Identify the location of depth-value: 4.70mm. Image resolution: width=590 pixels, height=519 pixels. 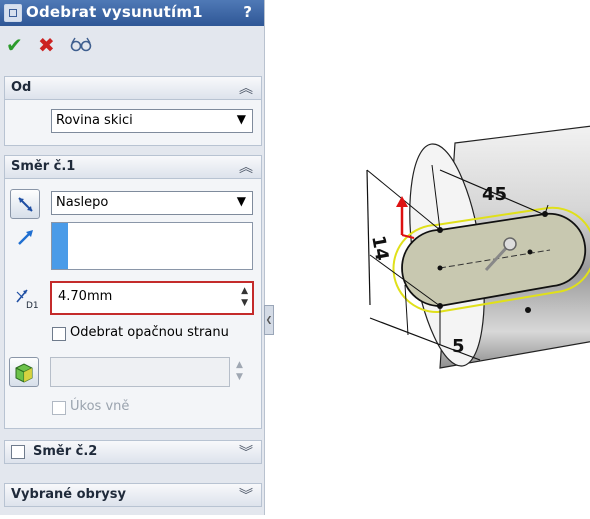
(85, 296).